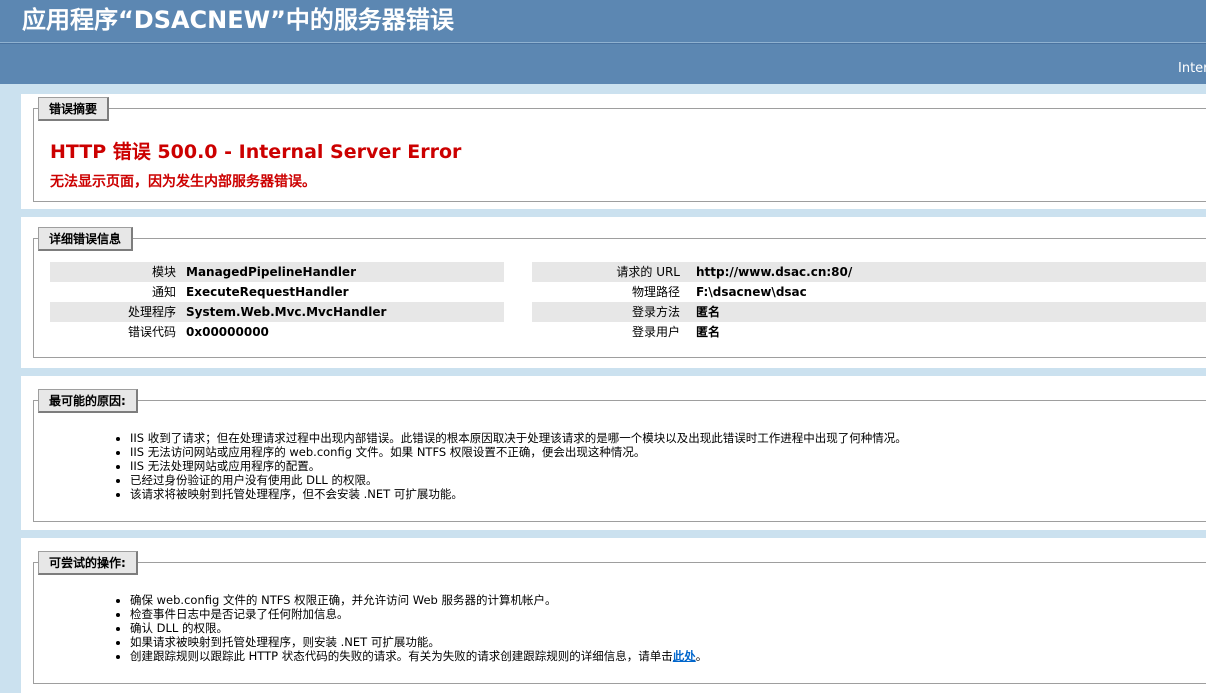 This screenshot has width=1206, height=693. Describe the element at coordinates (151, 332) in the screenshot. I see `detail-label: 错误代码` at that location.